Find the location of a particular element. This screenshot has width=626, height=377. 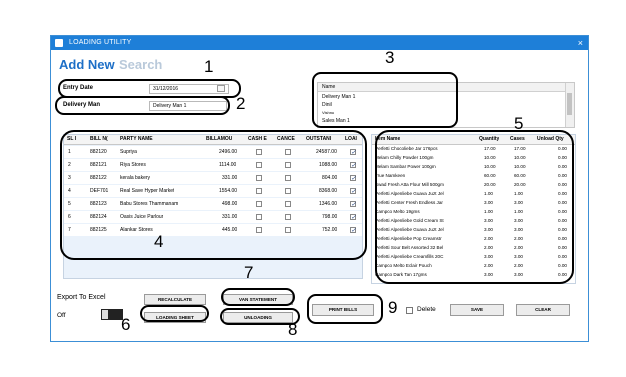

tab-search: Search is located at coordinates (140, 64).